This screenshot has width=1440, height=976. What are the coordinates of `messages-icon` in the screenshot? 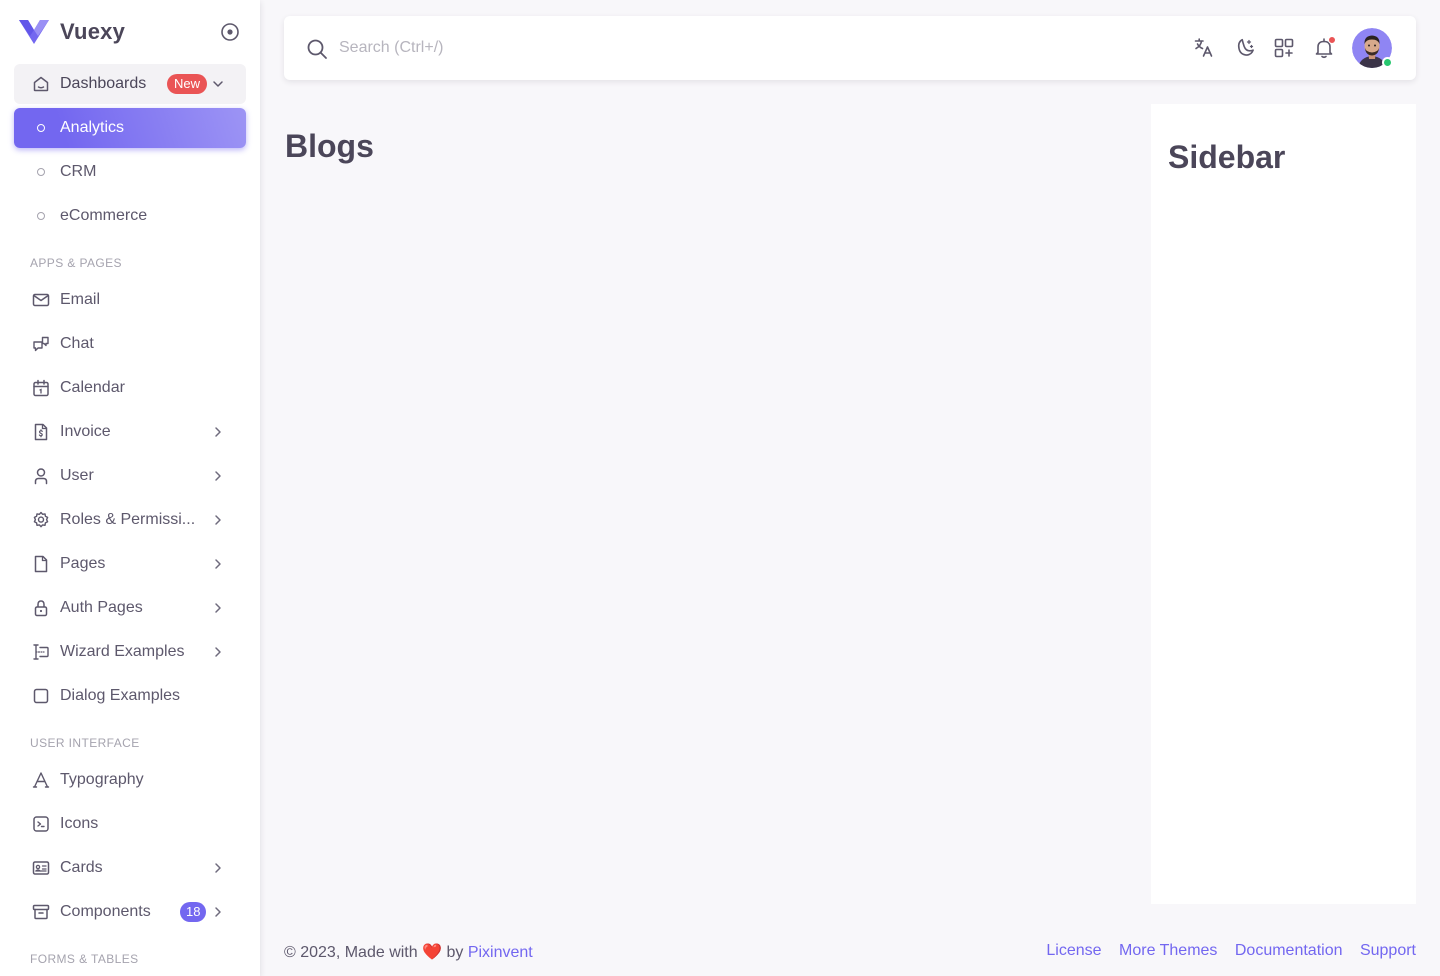 It's located at (41, 344).